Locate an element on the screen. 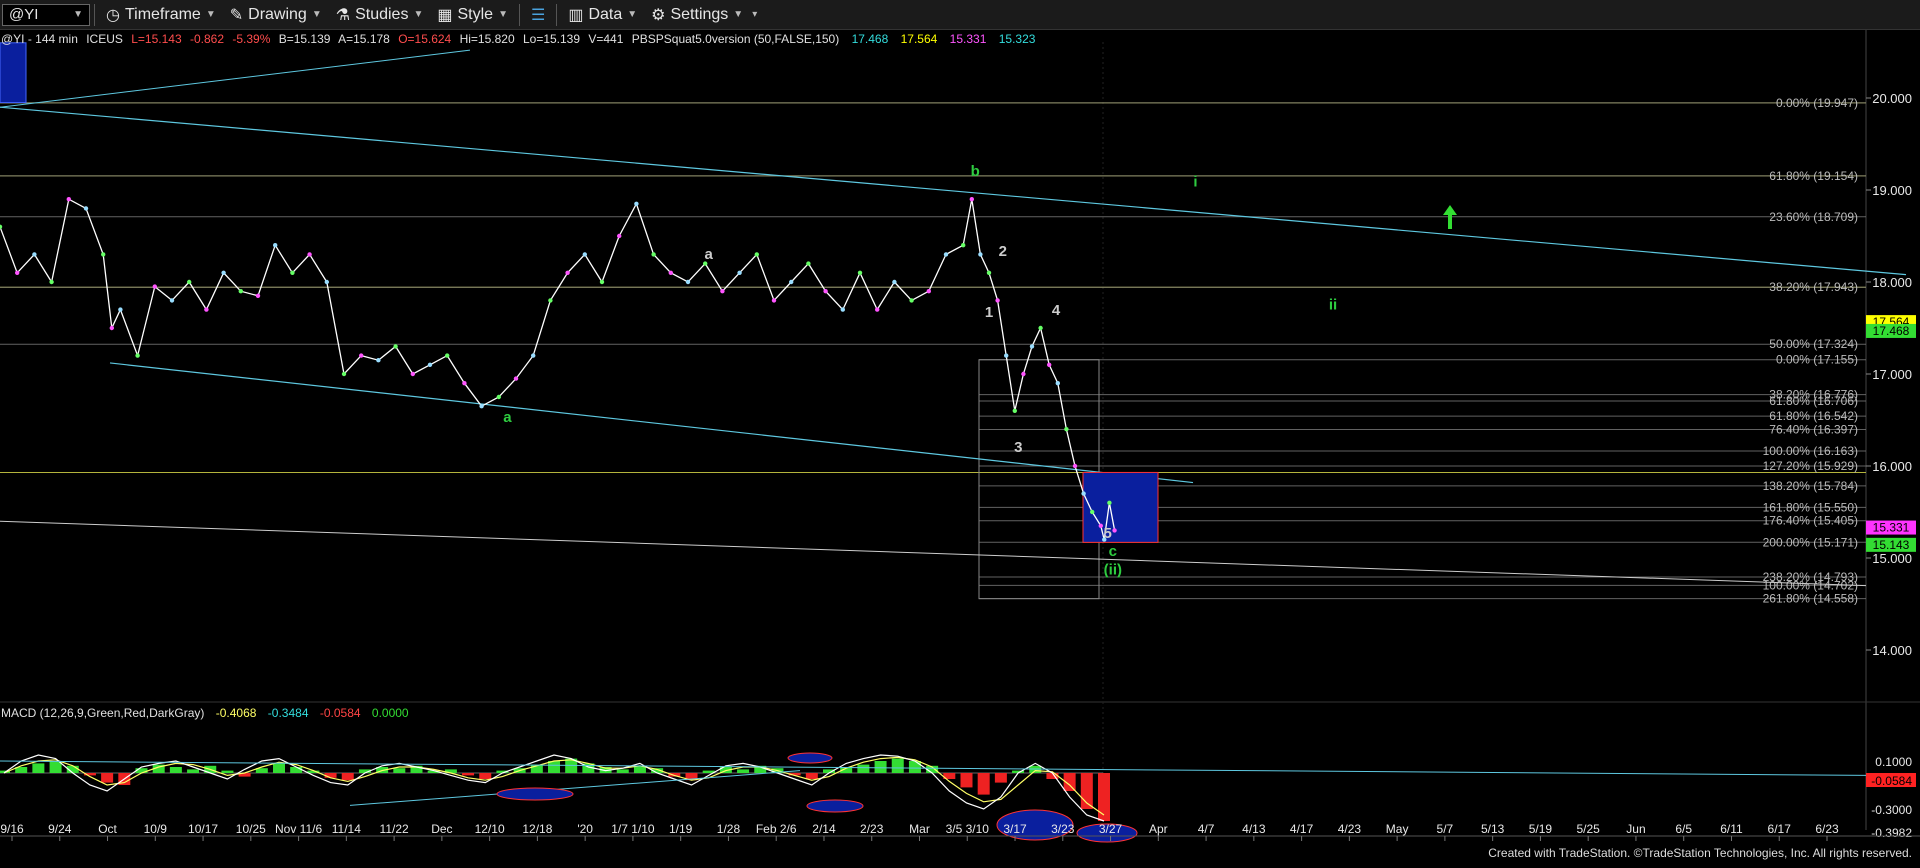 This screenshot has width=1920, height=868. header-ask: A=15.178 is located at coordinates (364, 39).